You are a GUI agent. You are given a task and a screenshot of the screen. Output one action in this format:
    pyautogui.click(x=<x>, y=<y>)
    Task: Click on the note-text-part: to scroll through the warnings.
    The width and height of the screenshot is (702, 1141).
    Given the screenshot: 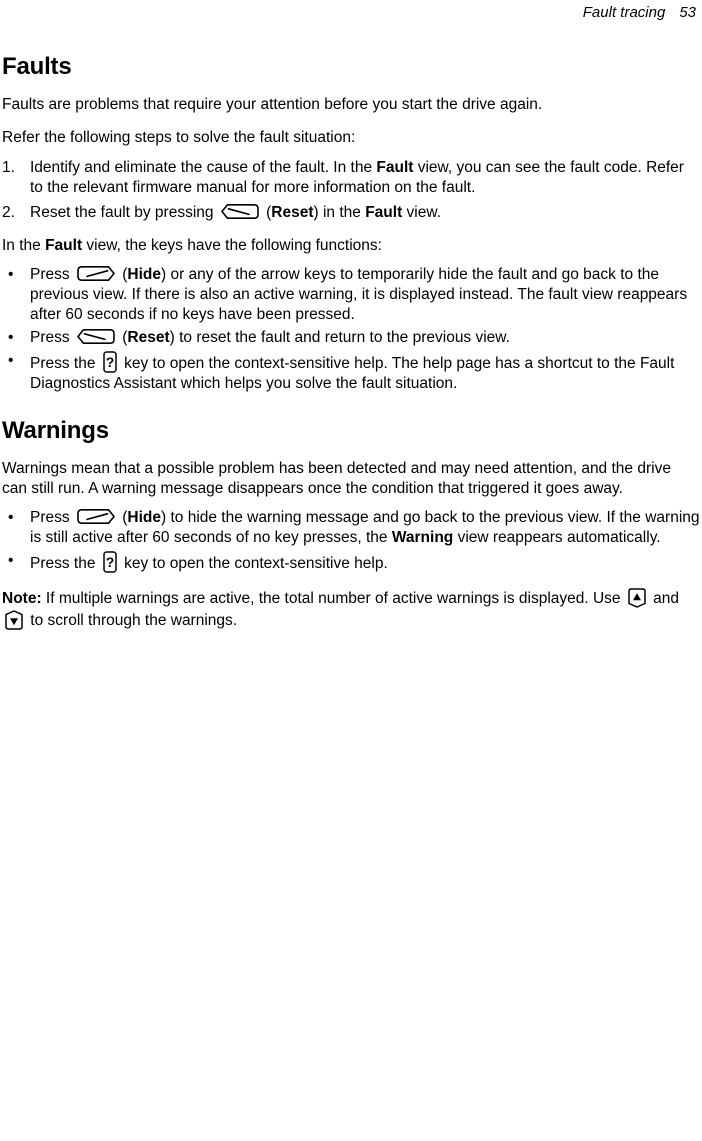 What is the action you would take?
    pyautogui.click(x=132, y=620)
    